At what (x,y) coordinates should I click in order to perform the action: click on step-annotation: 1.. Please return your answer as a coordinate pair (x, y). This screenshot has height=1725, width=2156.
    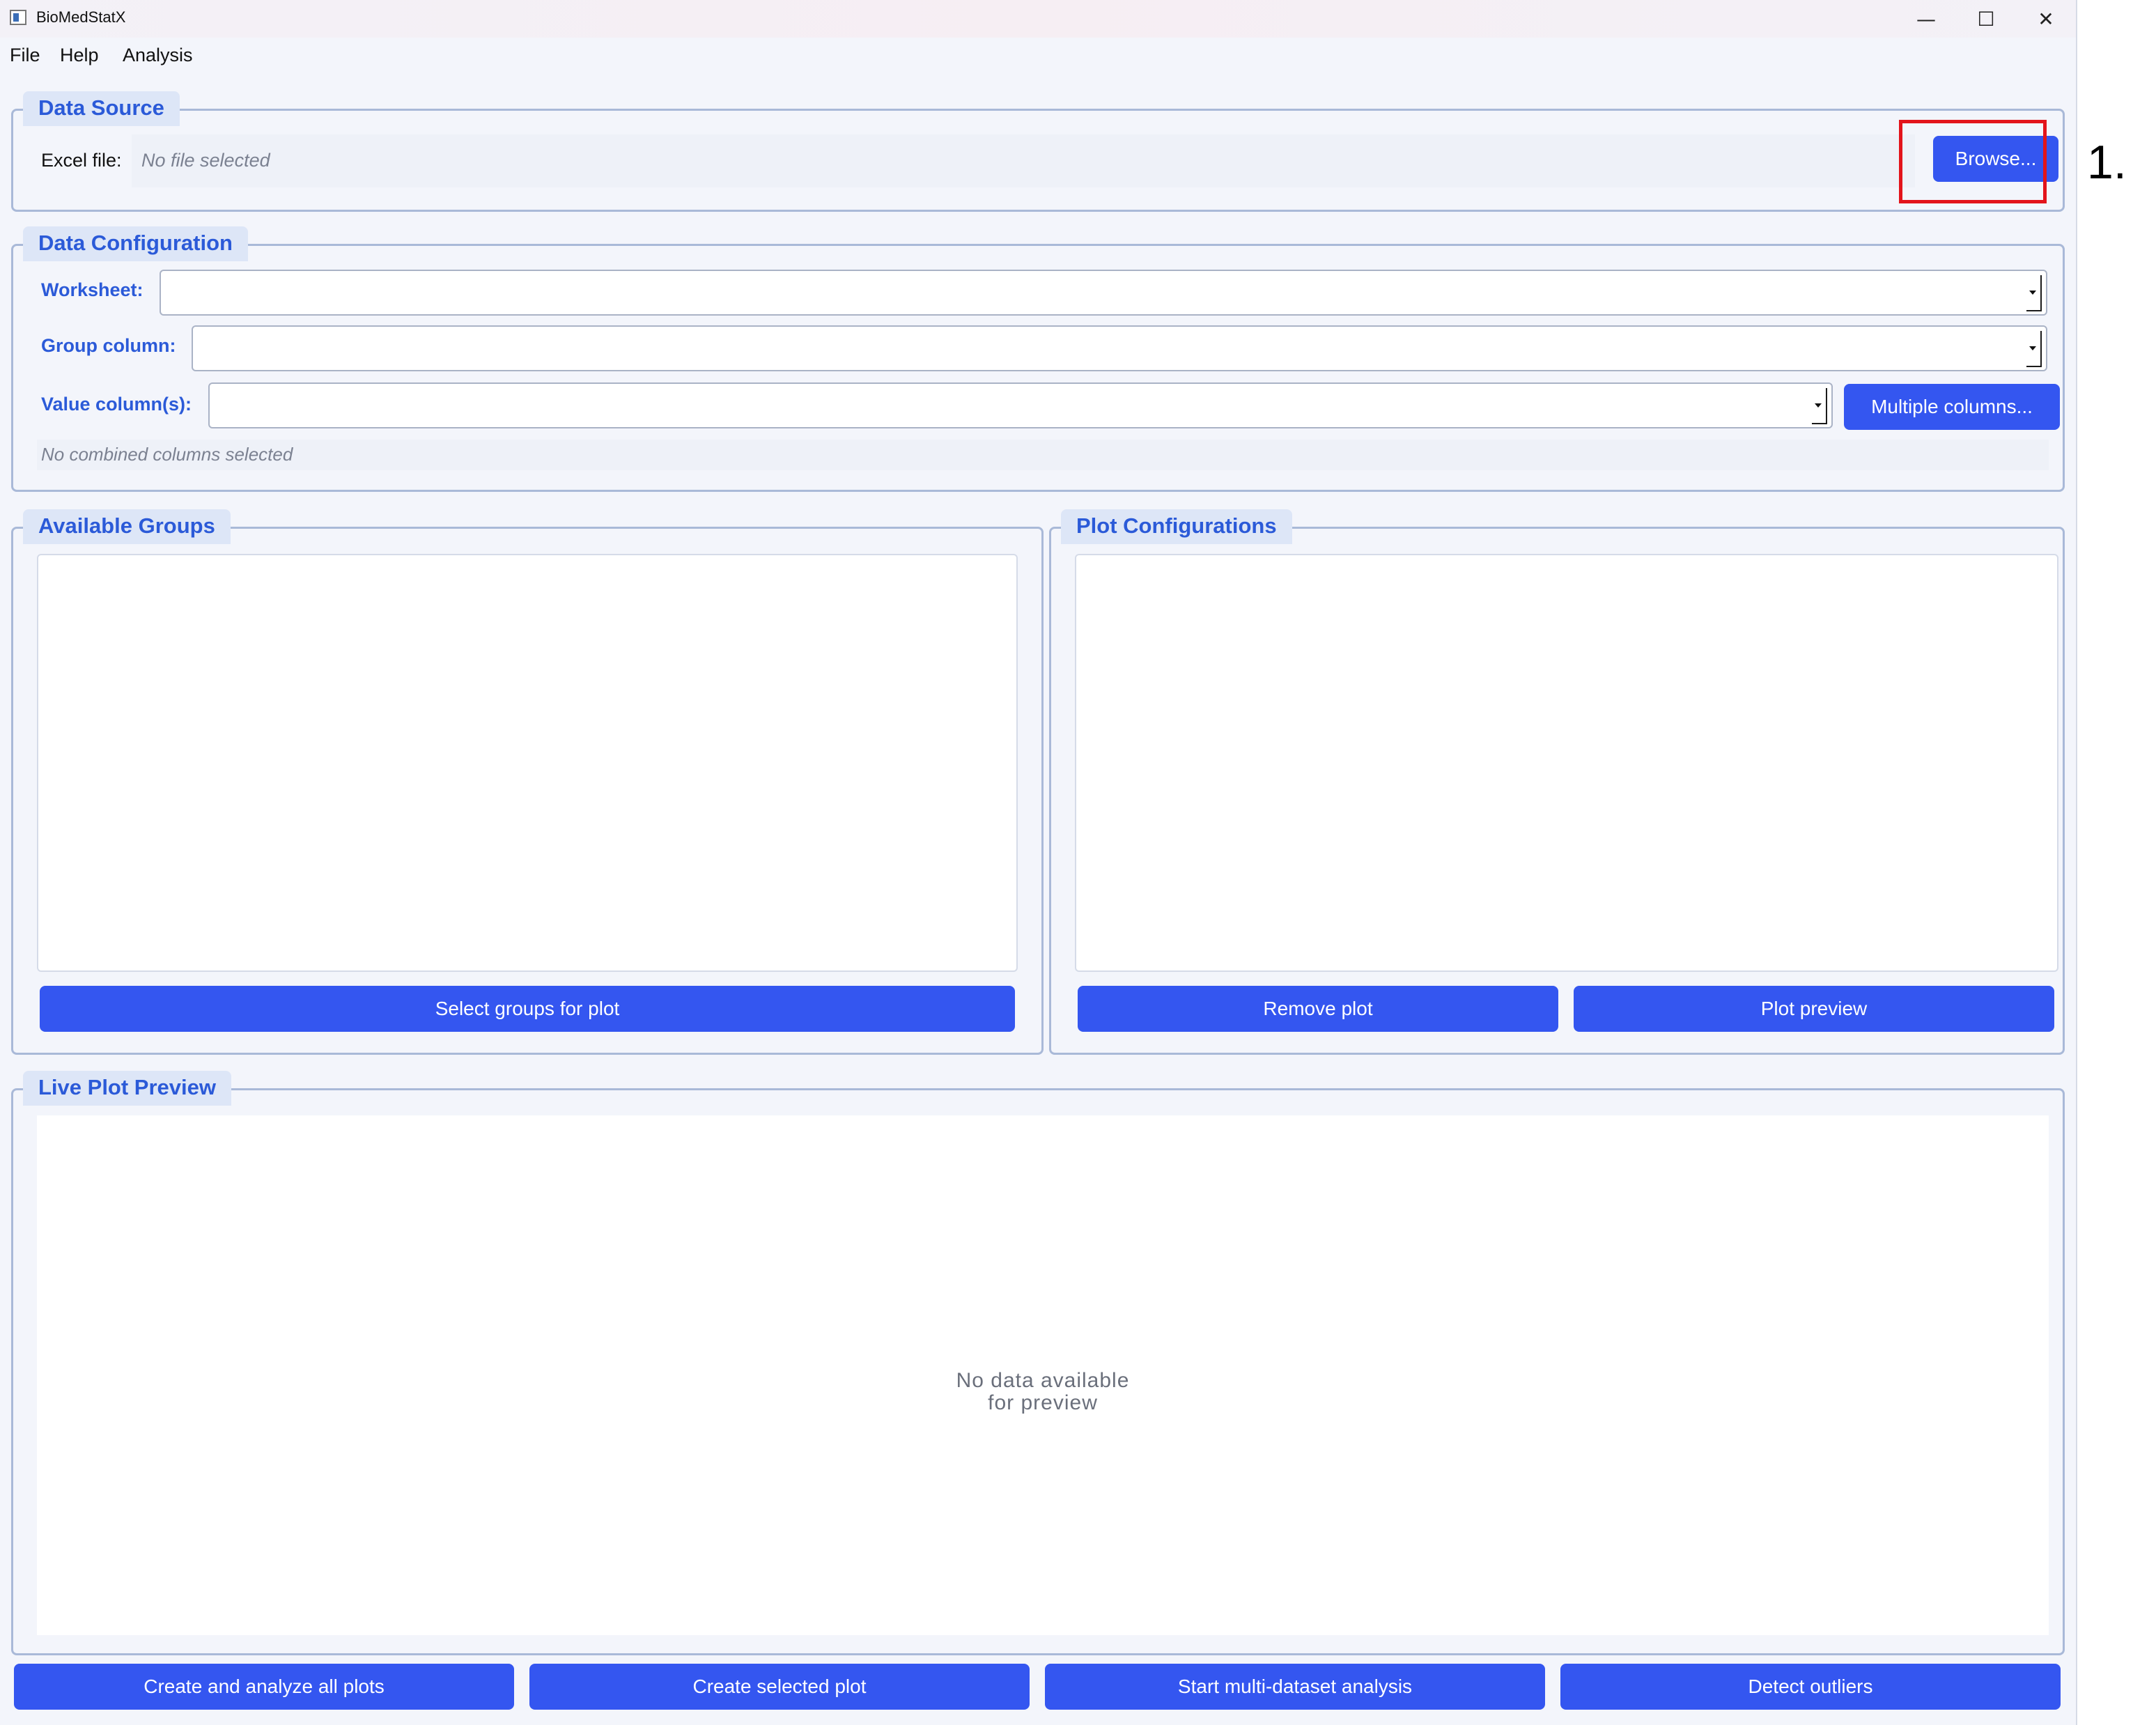
    Looking at the image, I should click on (2107, 162).